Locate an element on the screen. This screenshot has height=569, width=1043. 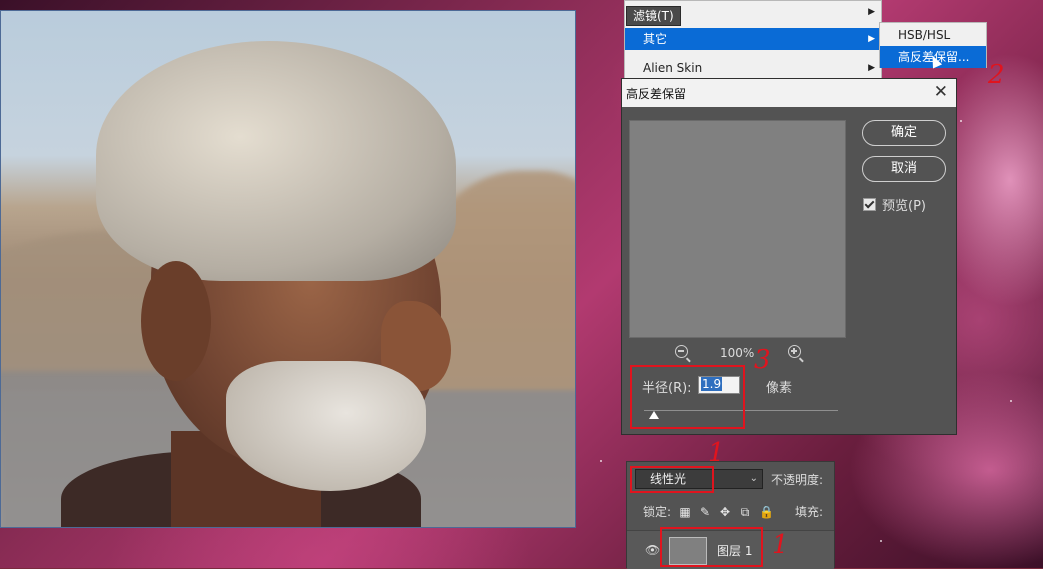
close-icon: ✕ is located at coordinates (941, 92).